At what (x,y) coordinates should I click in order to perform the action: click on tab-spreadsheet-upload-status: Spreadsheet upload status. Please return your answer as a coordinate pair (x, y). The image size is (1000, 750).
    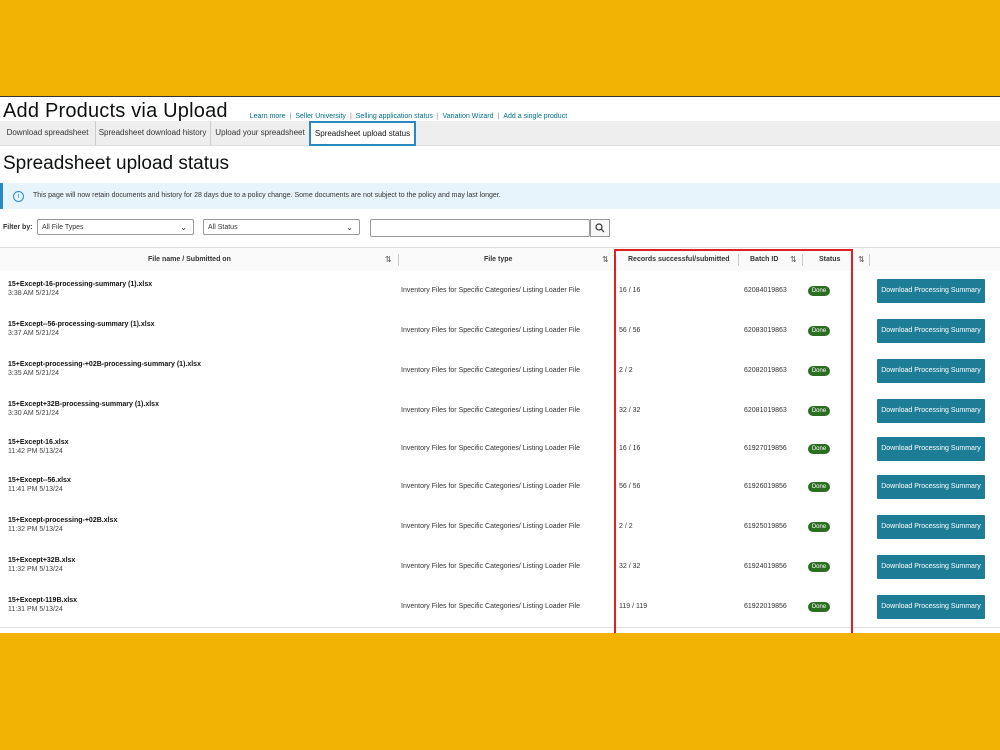
    Looking at the image, I should click on (362, 133).